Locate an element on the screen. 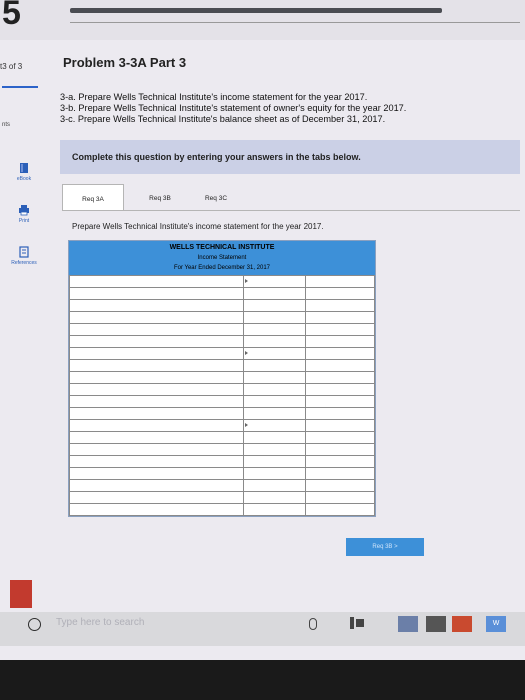 The height and width of the screenshot is (700, 525). references-label: References is located at coordinates (24, 263).